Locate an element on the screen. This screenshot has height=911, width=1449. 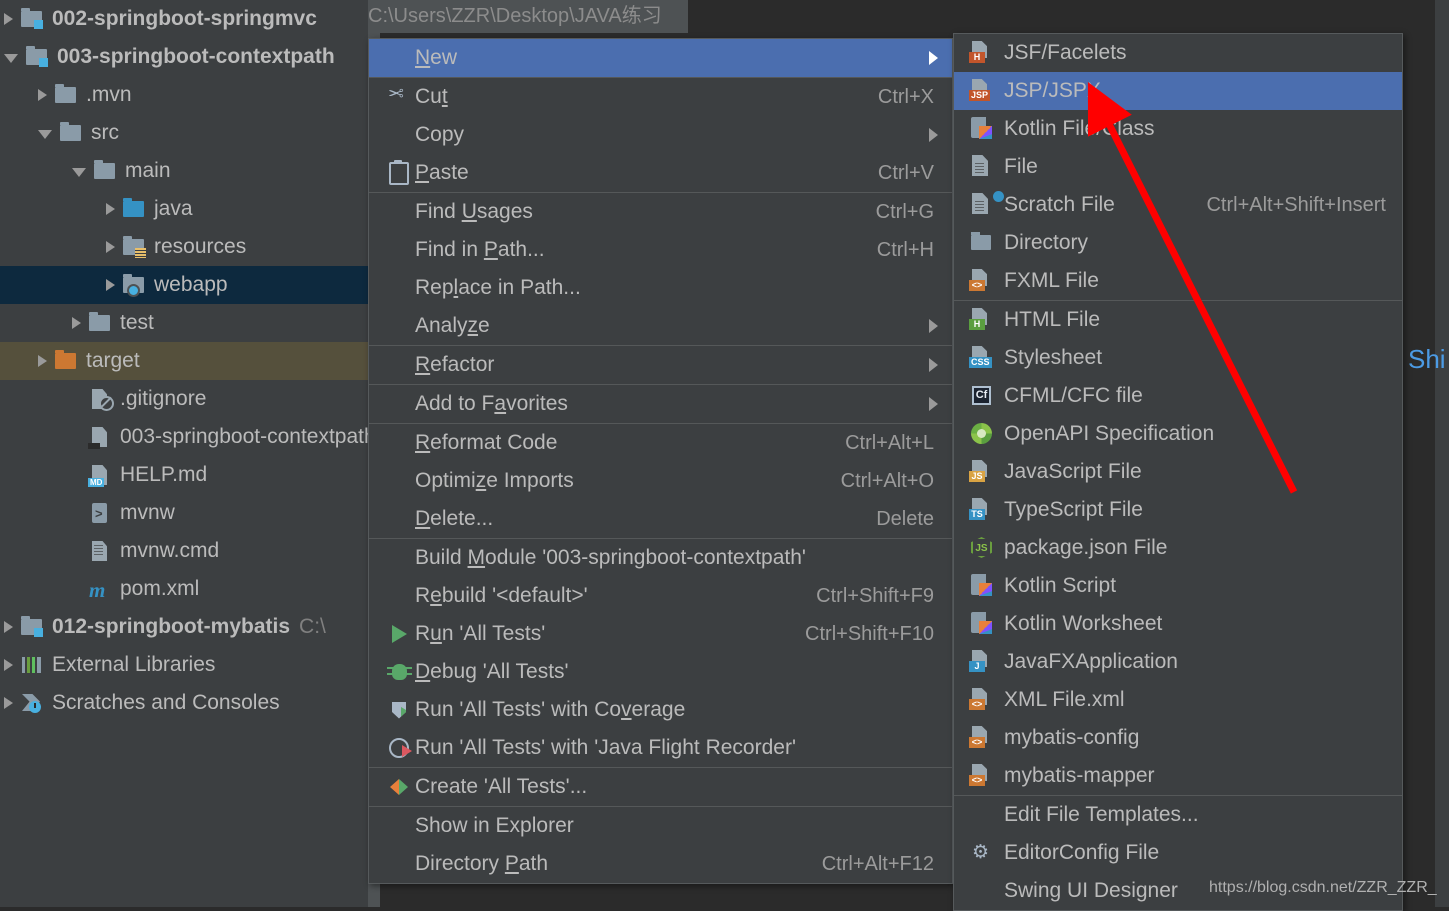
new-submenu-item: Kotlin Script is located at coordinates (1178, 586).